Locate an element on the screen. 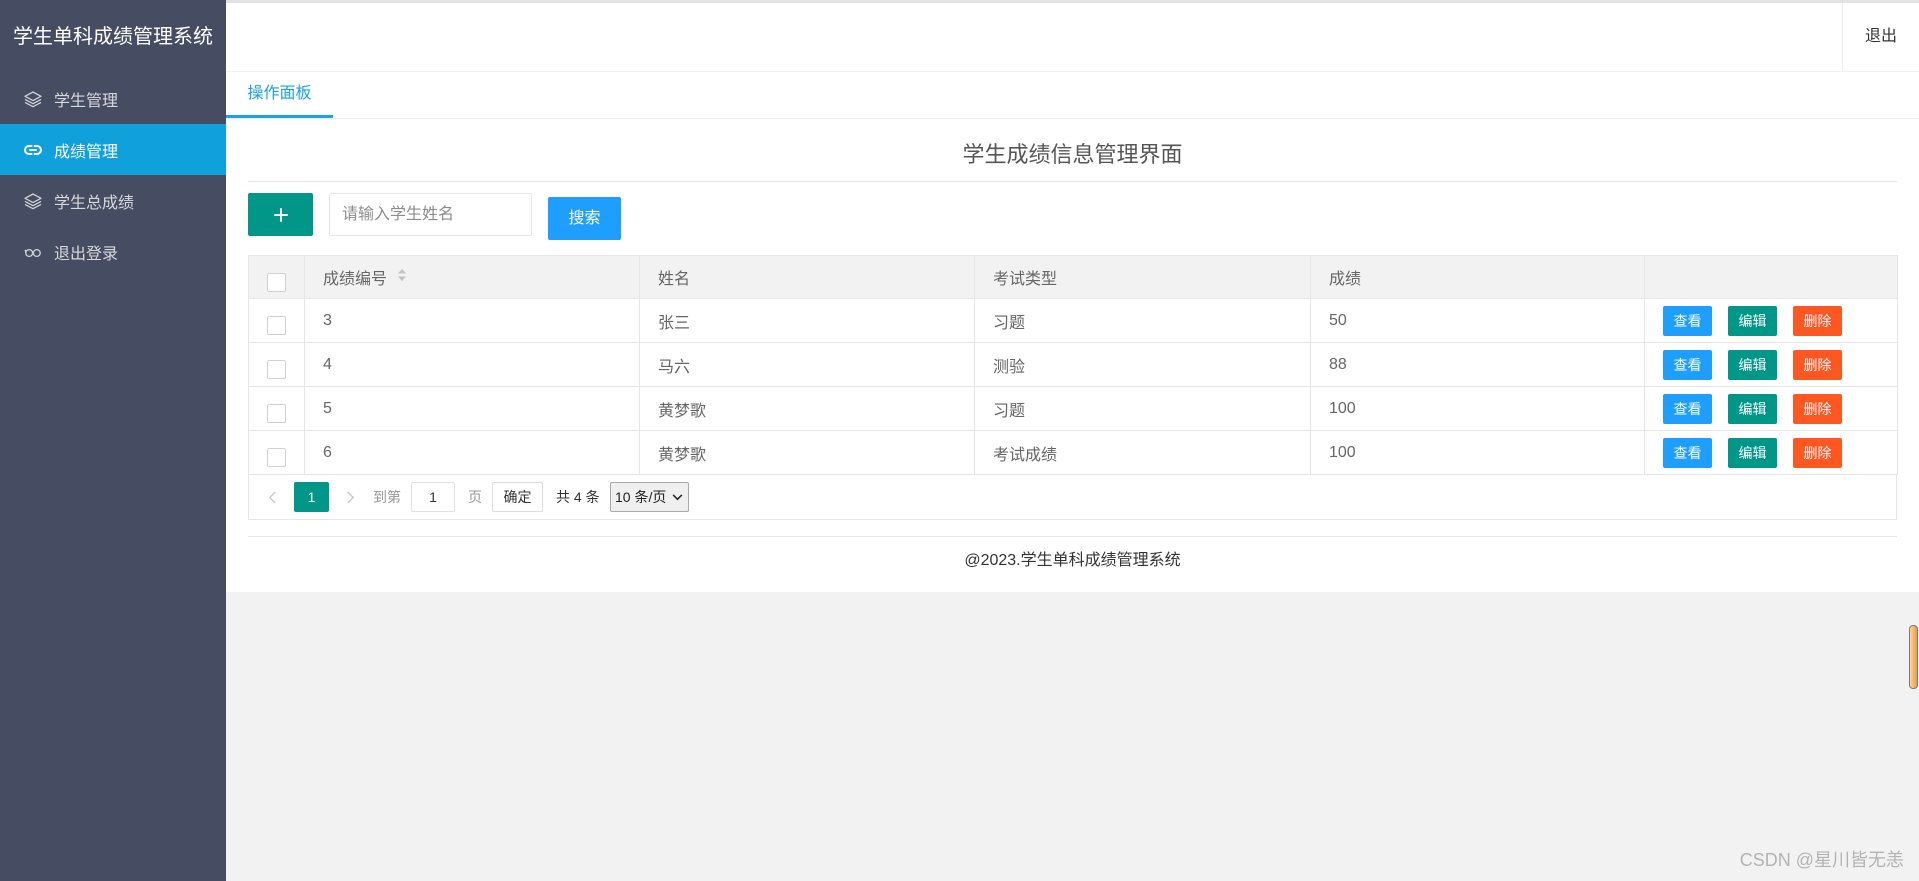 The height and width of the screenshot is (881, 1919). score-id-cell: 3 is located at coordinates (472, 320).